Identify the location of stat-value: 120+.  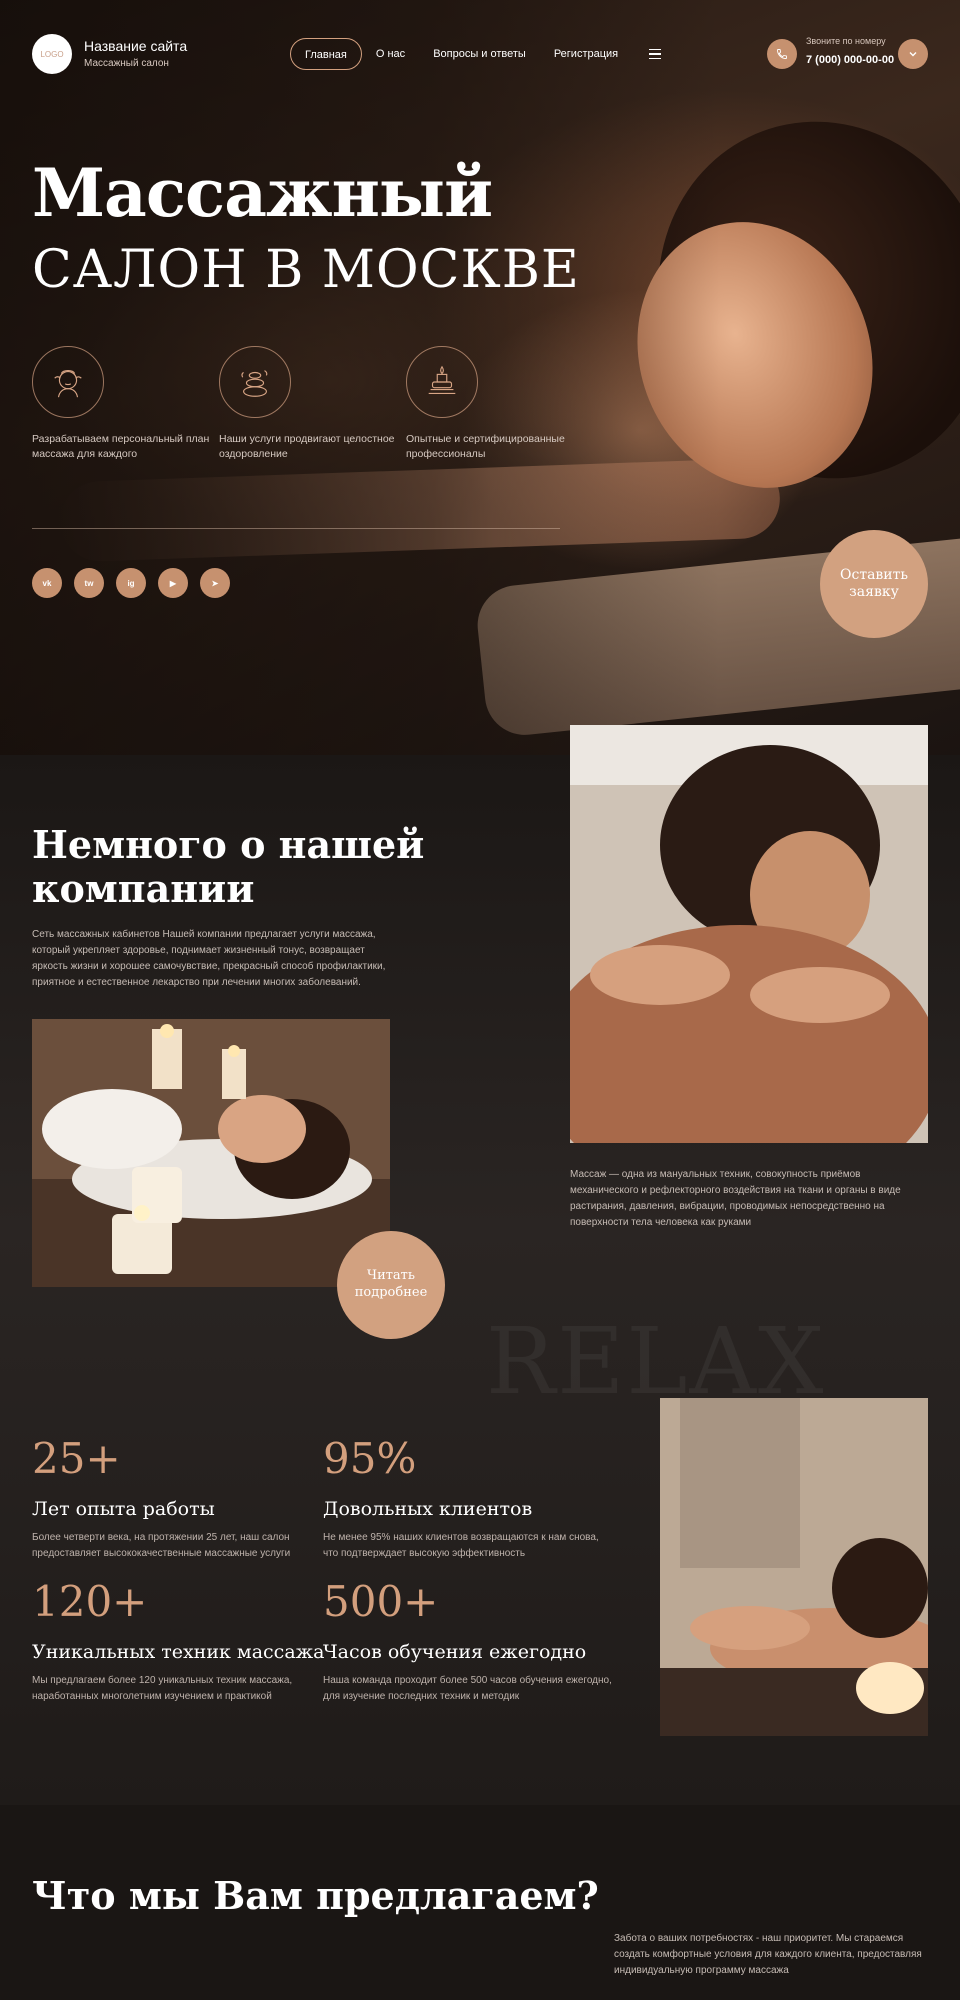
(90, 1601).